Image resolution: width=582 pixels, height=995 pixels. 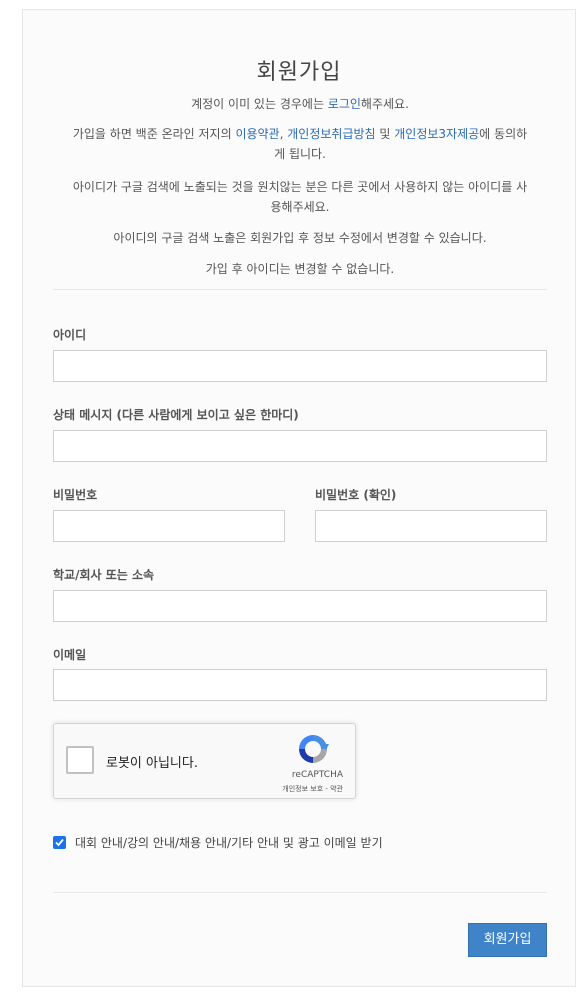 I want to click on password-input, so click(x=169, y=526).